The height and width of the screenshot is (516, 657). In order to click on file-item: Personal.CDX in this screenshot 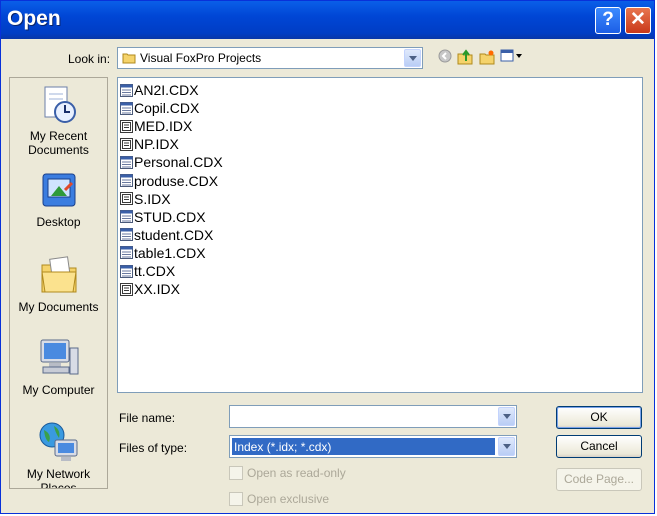, I will do `click(171, 162)`.